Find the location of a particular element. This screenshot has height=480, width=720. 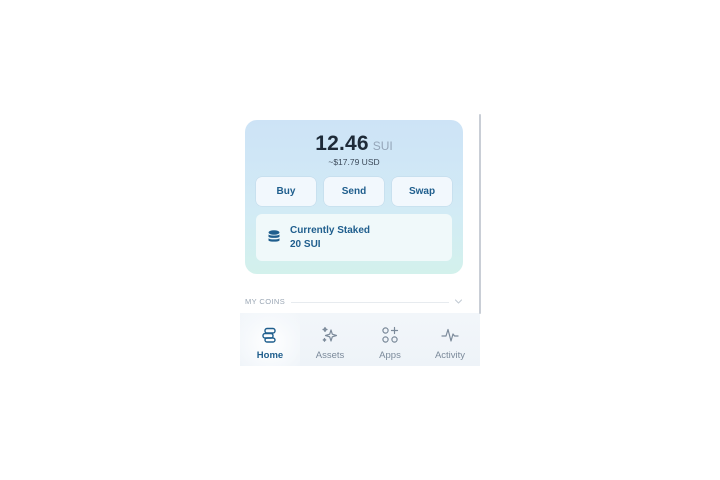

nav-item-assets: Assets is located at coordinates (330, 339).